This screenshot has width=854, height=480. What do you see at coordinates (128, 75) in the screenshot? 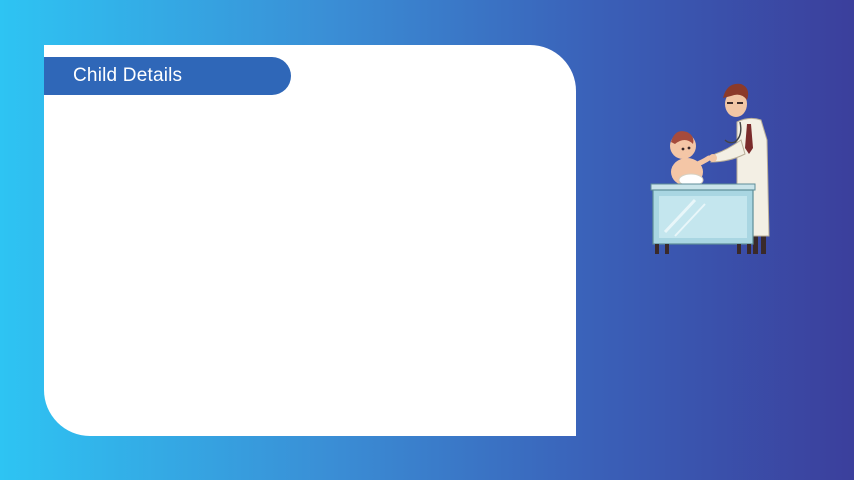
I see `section-title-label: Child Details` at bounding box center [128, 75].